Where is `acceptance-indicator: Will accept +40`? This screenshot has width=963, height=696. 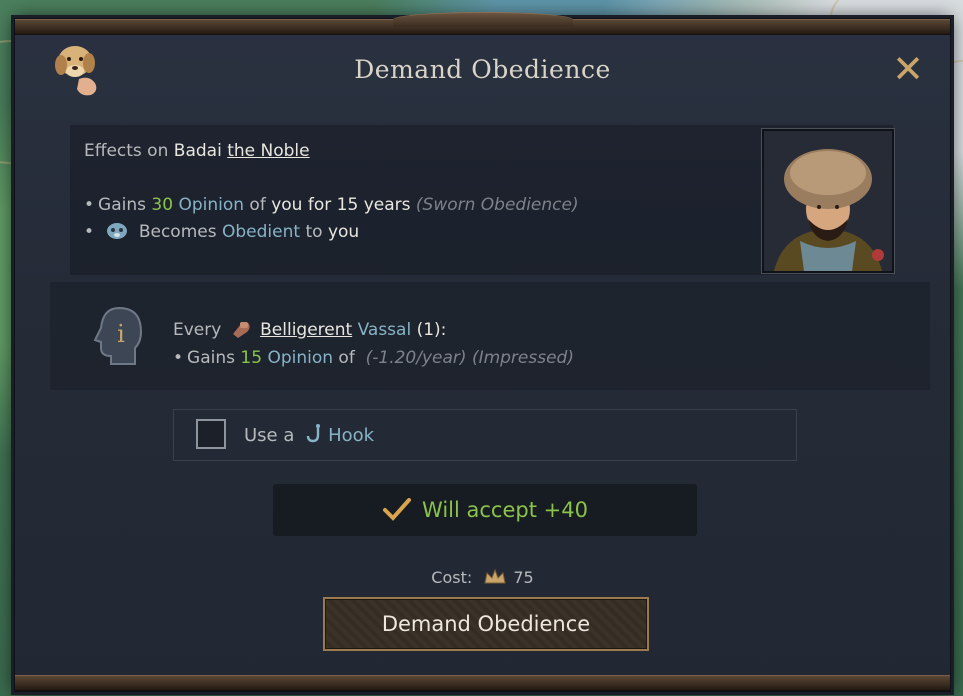
acceptance-indicator: Will accept +40 is located at coordinates (485, 510).